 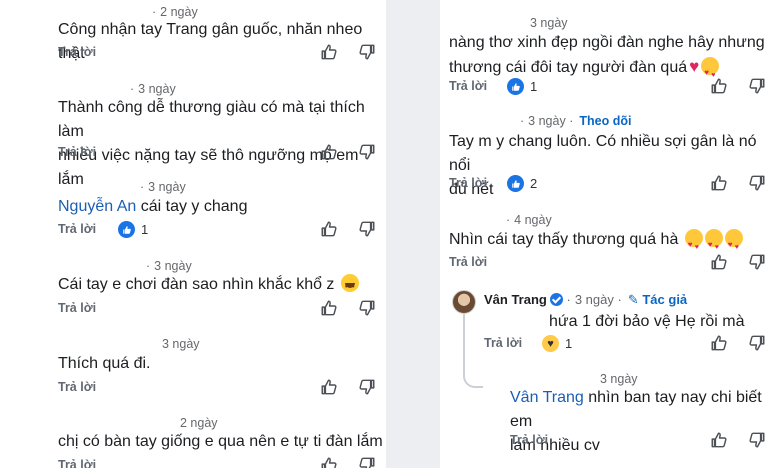 I want to click on comment-text: Nhìn cái tay thấy thương quá hà, so click(x=596, y=244).